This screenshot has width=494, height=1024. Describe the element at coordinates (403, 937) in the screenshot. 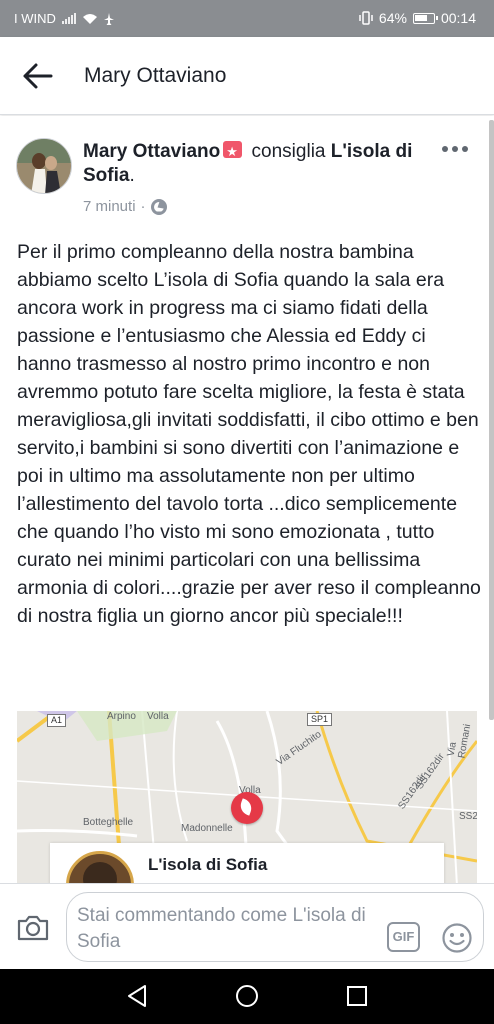

I see `gif-button: GIF` at that location.